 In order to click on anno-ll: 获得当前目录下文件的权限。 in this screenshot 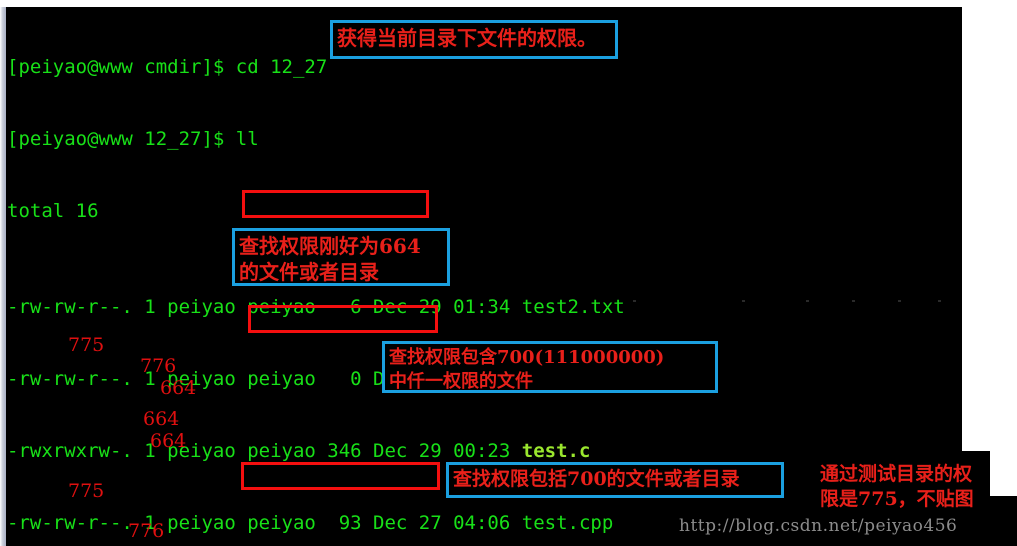, I will do `click(474, 39)`.